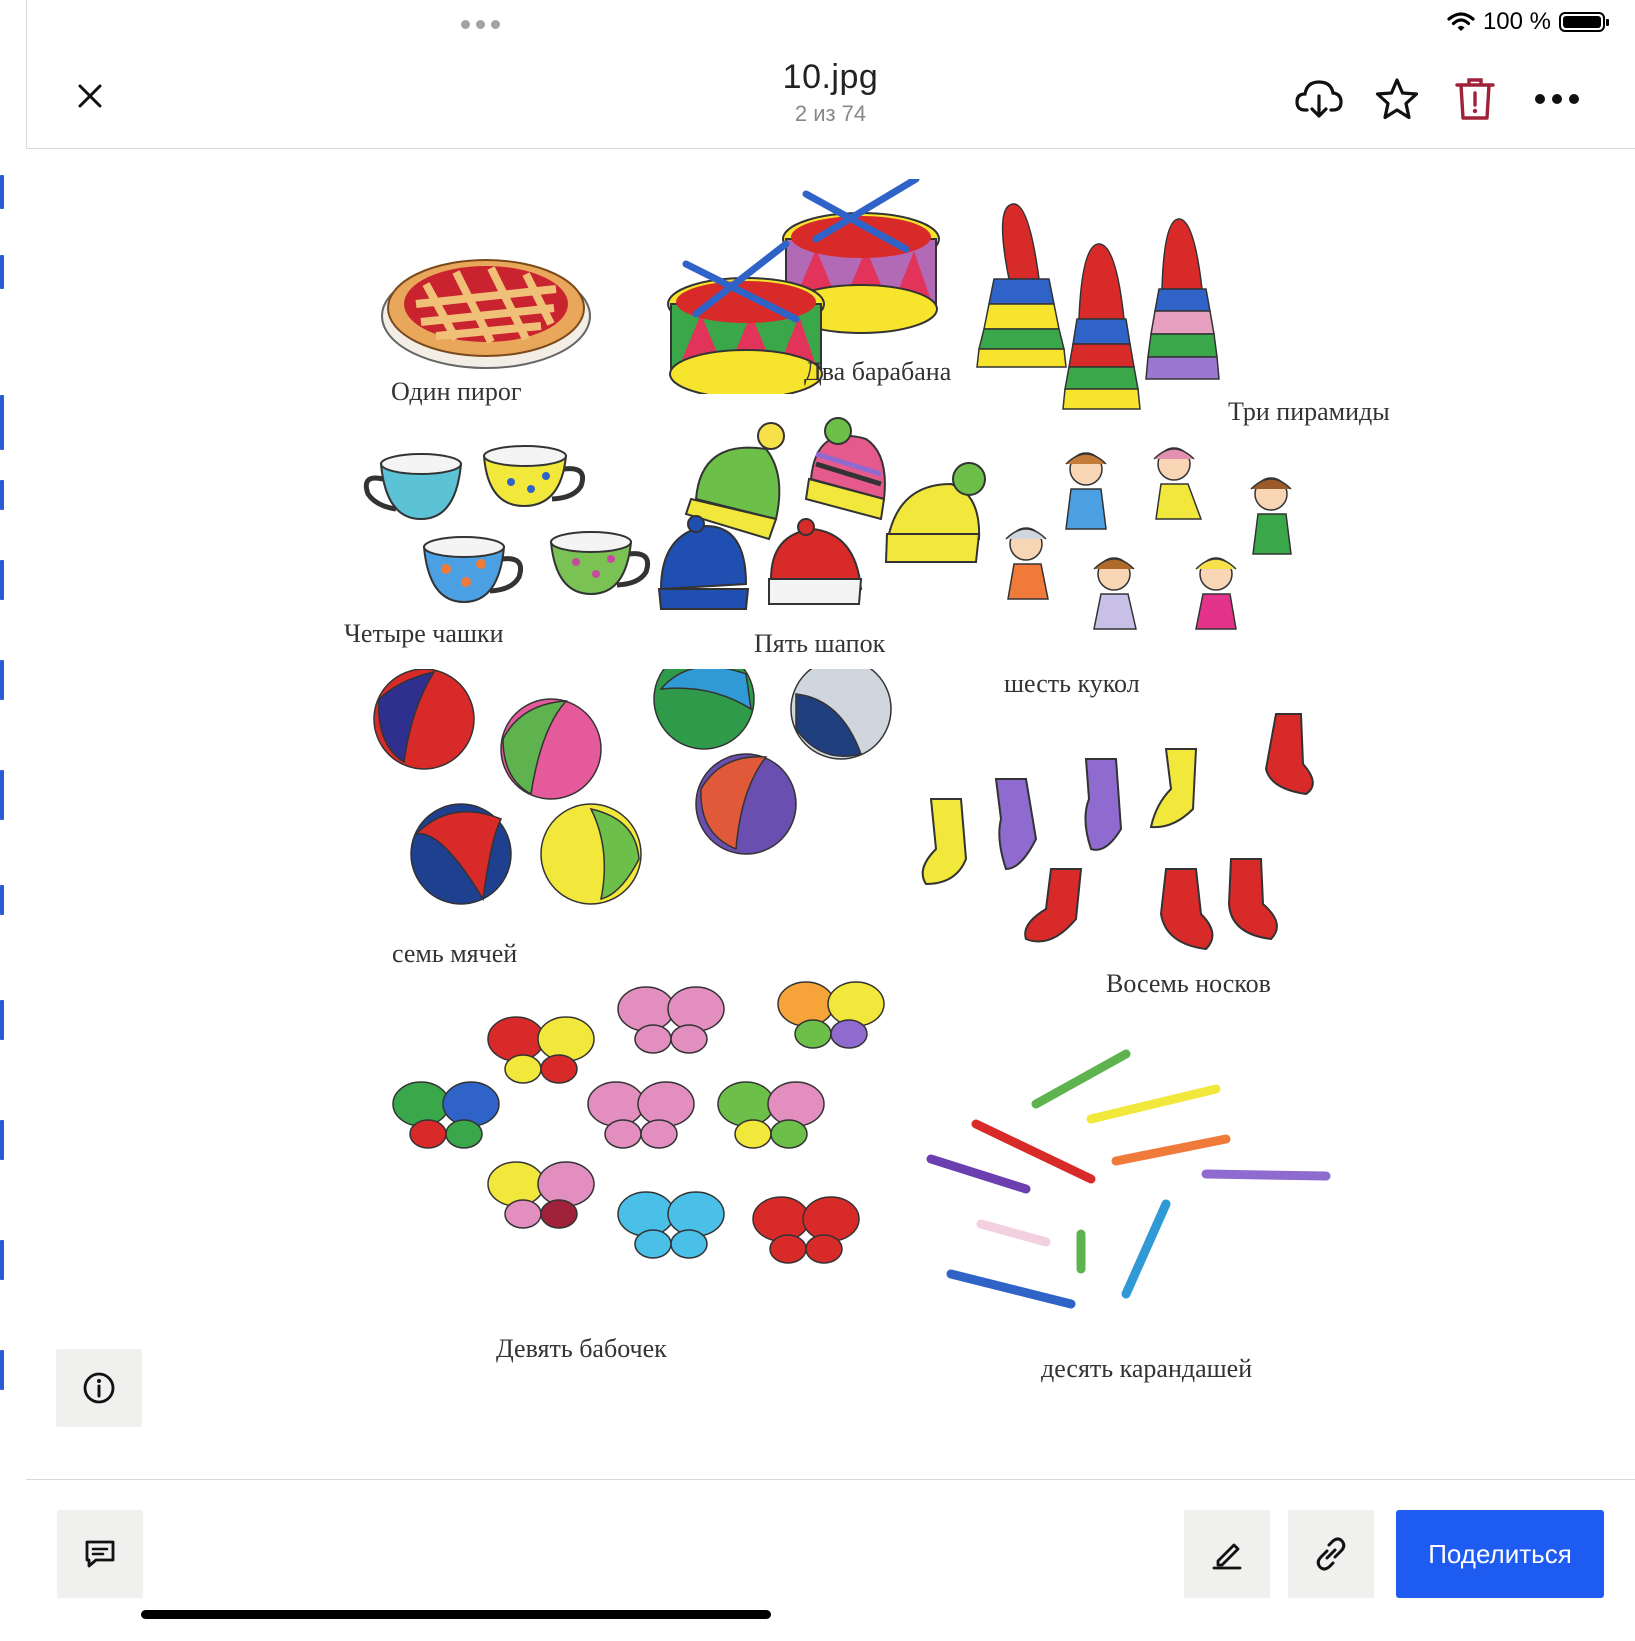  Describe the element at coordinates (1128, 1179) in the screenshot. I see `pencils-illustration` at that location.